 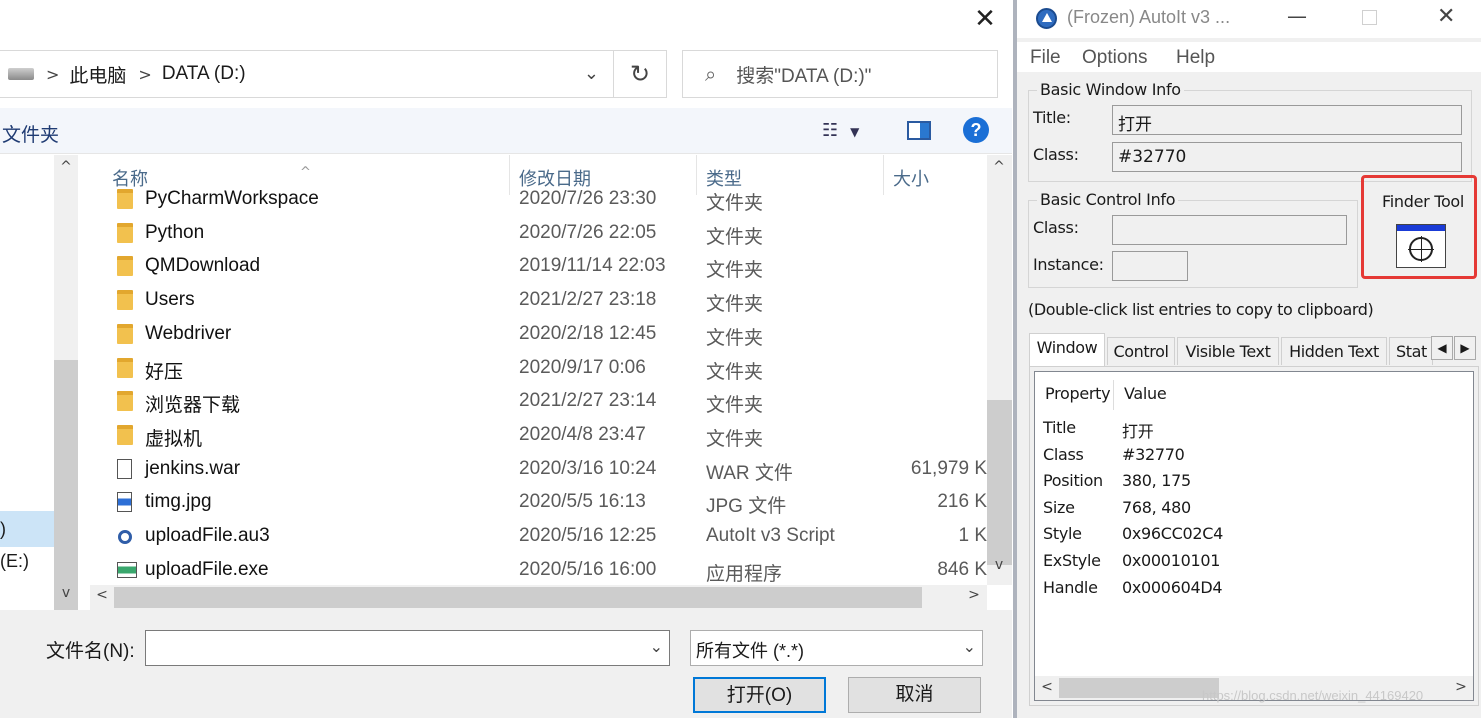 I want to click on file-row: Users 2021/2/27 23:18 文件夹, so click(x=538, y=300).